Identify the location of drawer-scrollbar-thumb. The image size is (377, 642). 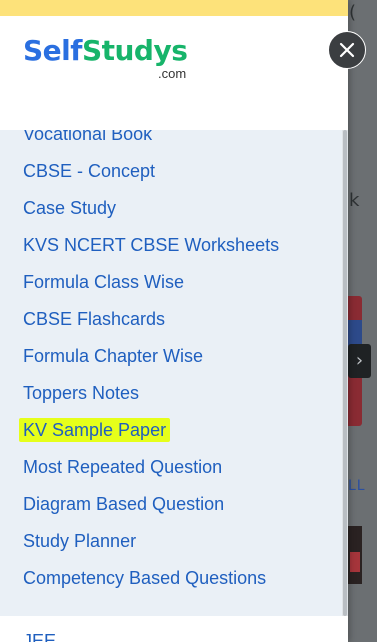
(345, 373).